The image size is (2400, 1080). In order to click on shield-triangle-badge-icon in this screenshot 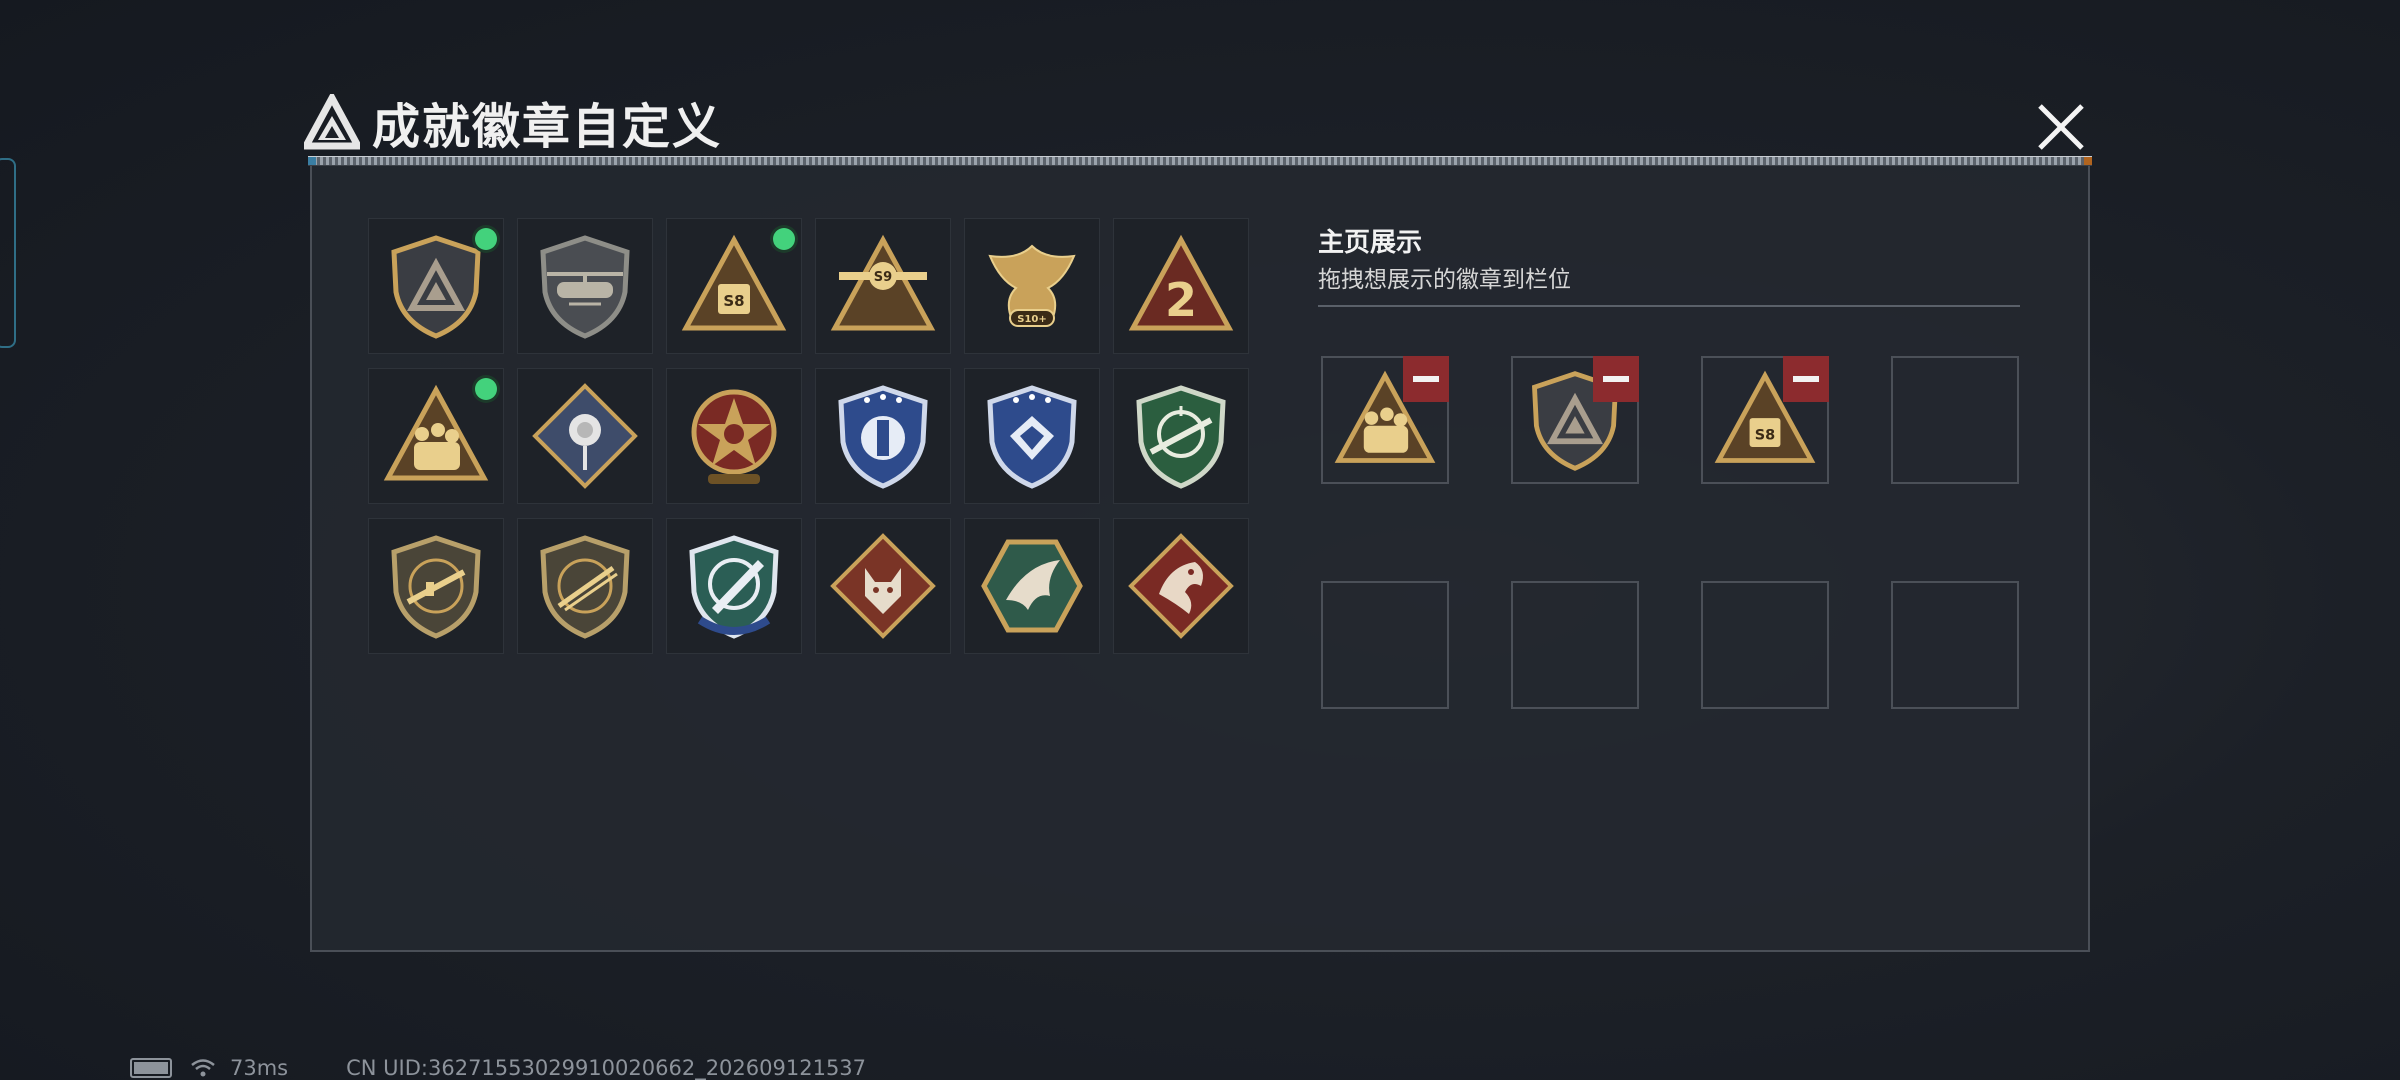, I will do `click(436, 287)`.